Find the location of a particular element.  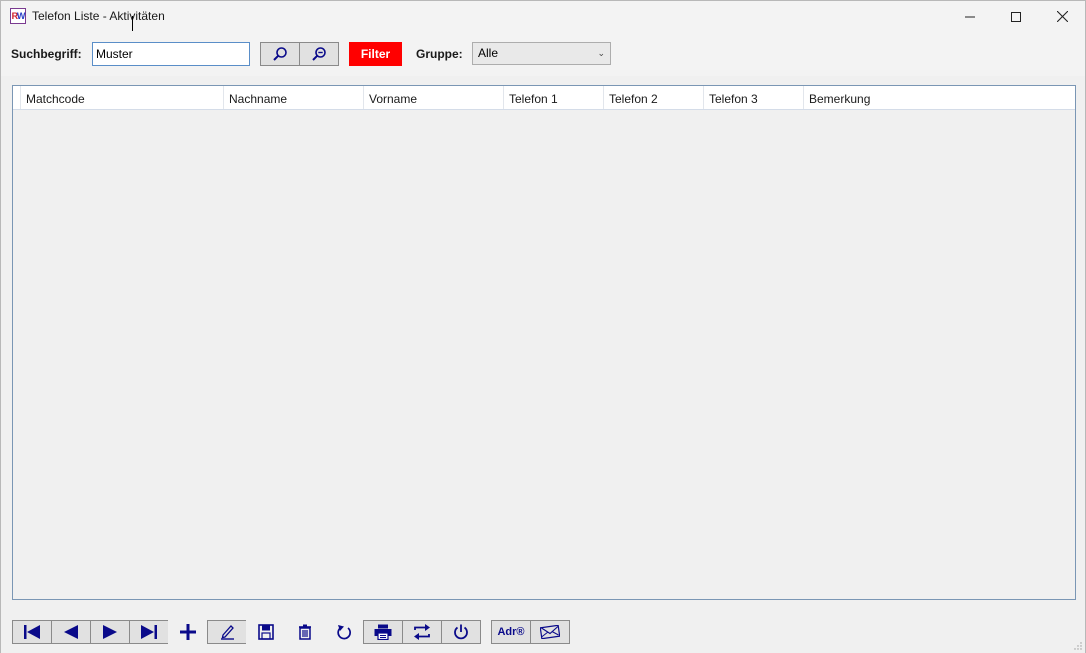

print-icon is located at coordinates (383, 632).